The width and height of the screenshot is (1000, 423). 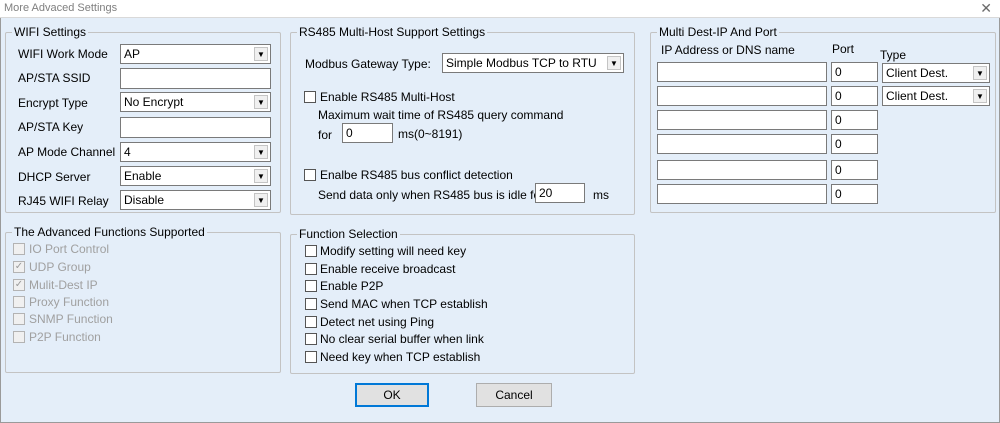 What do you see at coordinates (69, 249) in the screenshot?
I see `io-port-label: IO Port Control` at bounding box center [69, 249].